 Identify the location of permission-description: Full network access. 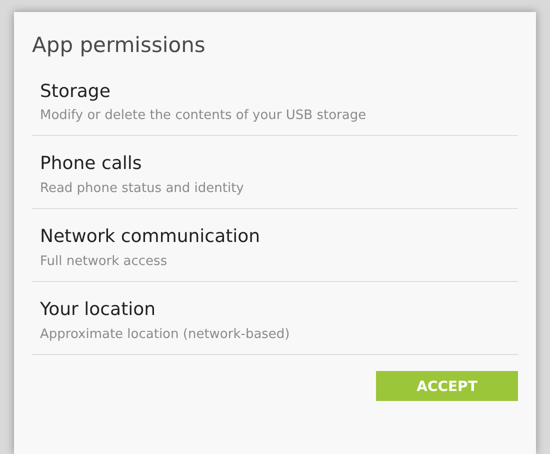
(104, 261).